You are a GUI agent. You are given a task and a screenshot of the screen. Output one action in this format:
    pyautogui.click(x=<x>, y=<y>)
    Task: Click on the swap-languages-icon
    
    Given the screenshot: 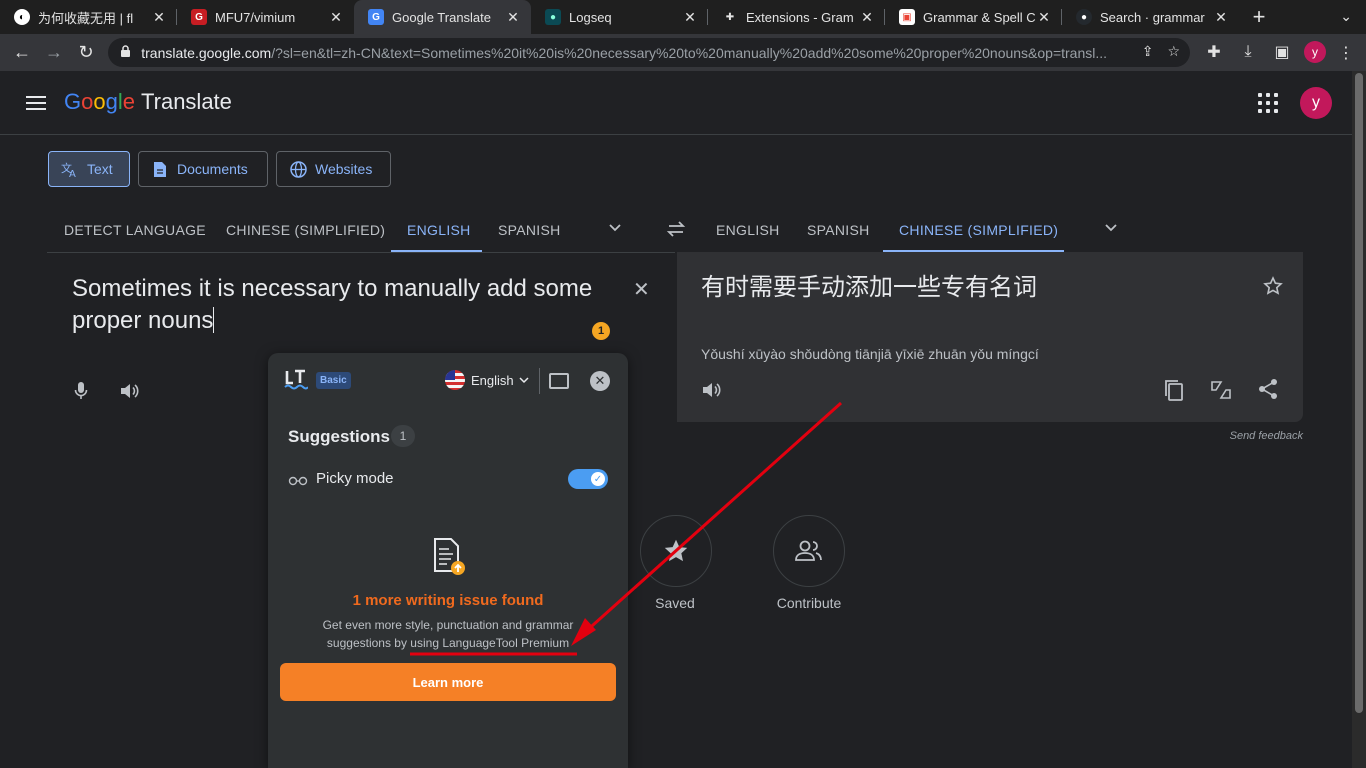 What is the action you would take?
    pyautogui.click(x=676, y=230)
    